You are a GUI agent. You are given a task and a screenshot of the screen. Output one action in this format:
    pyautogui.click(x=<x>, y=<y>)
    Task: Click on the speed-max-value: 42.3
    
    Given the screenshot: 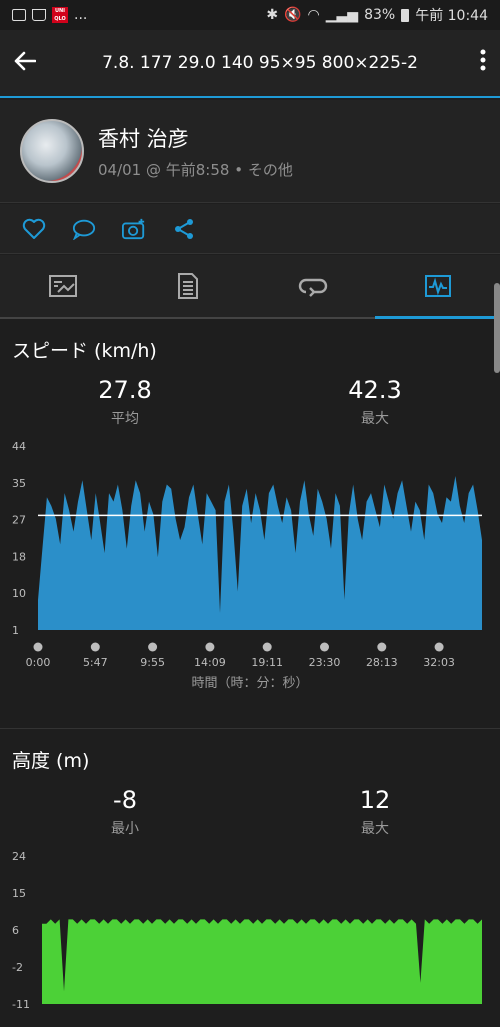 What is the action you would take?
    pyautogui.click(x=375, y=390)
    